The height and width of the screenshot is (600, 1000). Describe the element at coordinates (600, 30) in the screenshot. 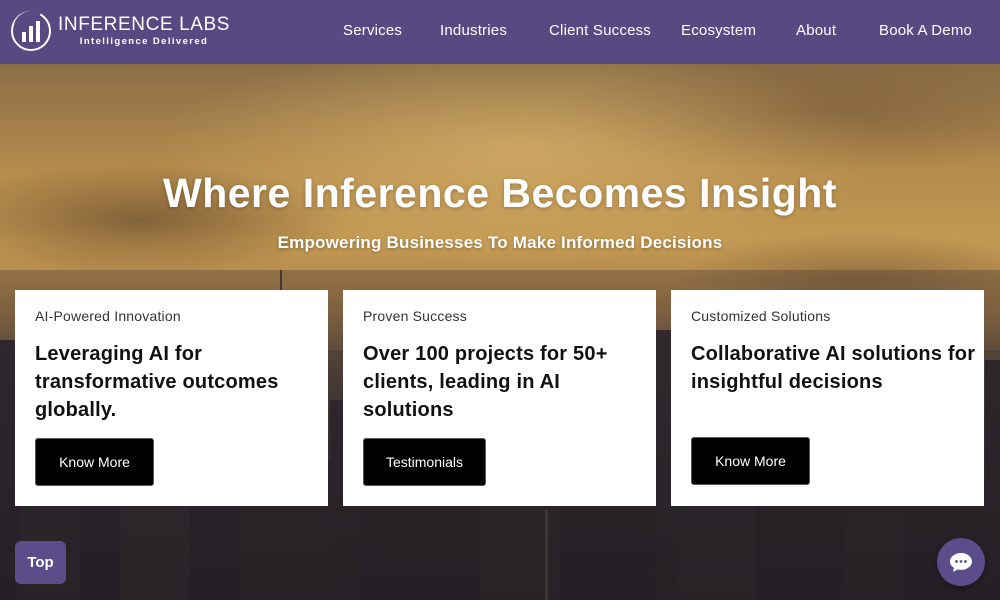

I see `nav-item-client-success: Client Success` at that location.